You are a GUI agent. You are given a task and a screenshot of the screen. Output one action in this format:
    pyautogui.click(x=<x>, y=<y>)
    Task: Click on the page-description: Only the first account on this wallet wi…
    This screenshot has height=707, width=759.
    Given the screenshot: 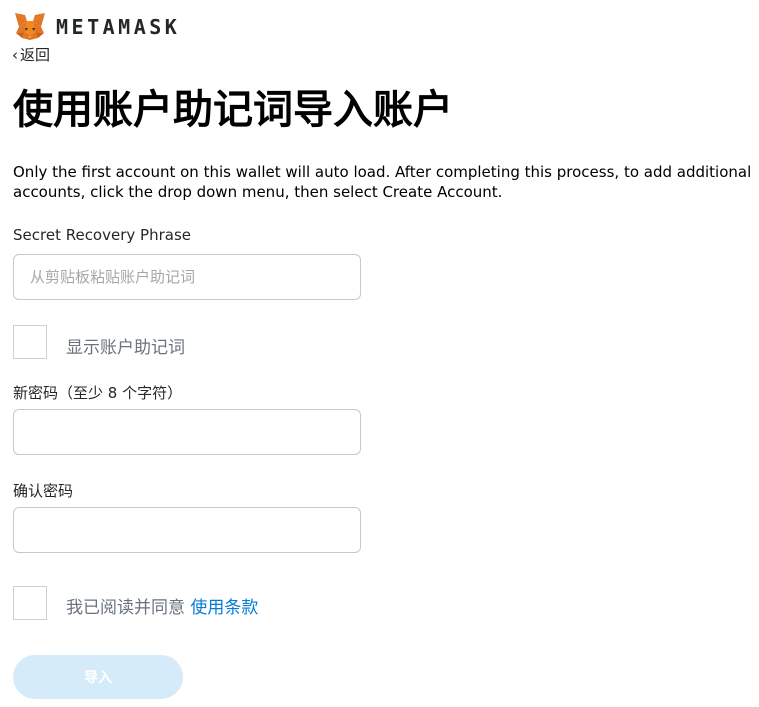 What is the action you would take?
    pyautogui.click(x=382, y=182)
    